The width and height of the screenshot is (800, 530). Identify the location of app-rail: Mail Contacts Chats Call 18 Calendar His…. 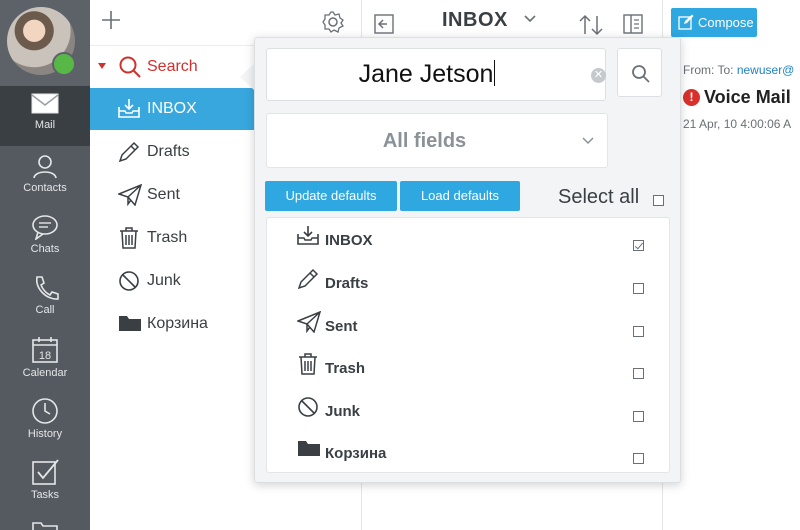
(45, 265).